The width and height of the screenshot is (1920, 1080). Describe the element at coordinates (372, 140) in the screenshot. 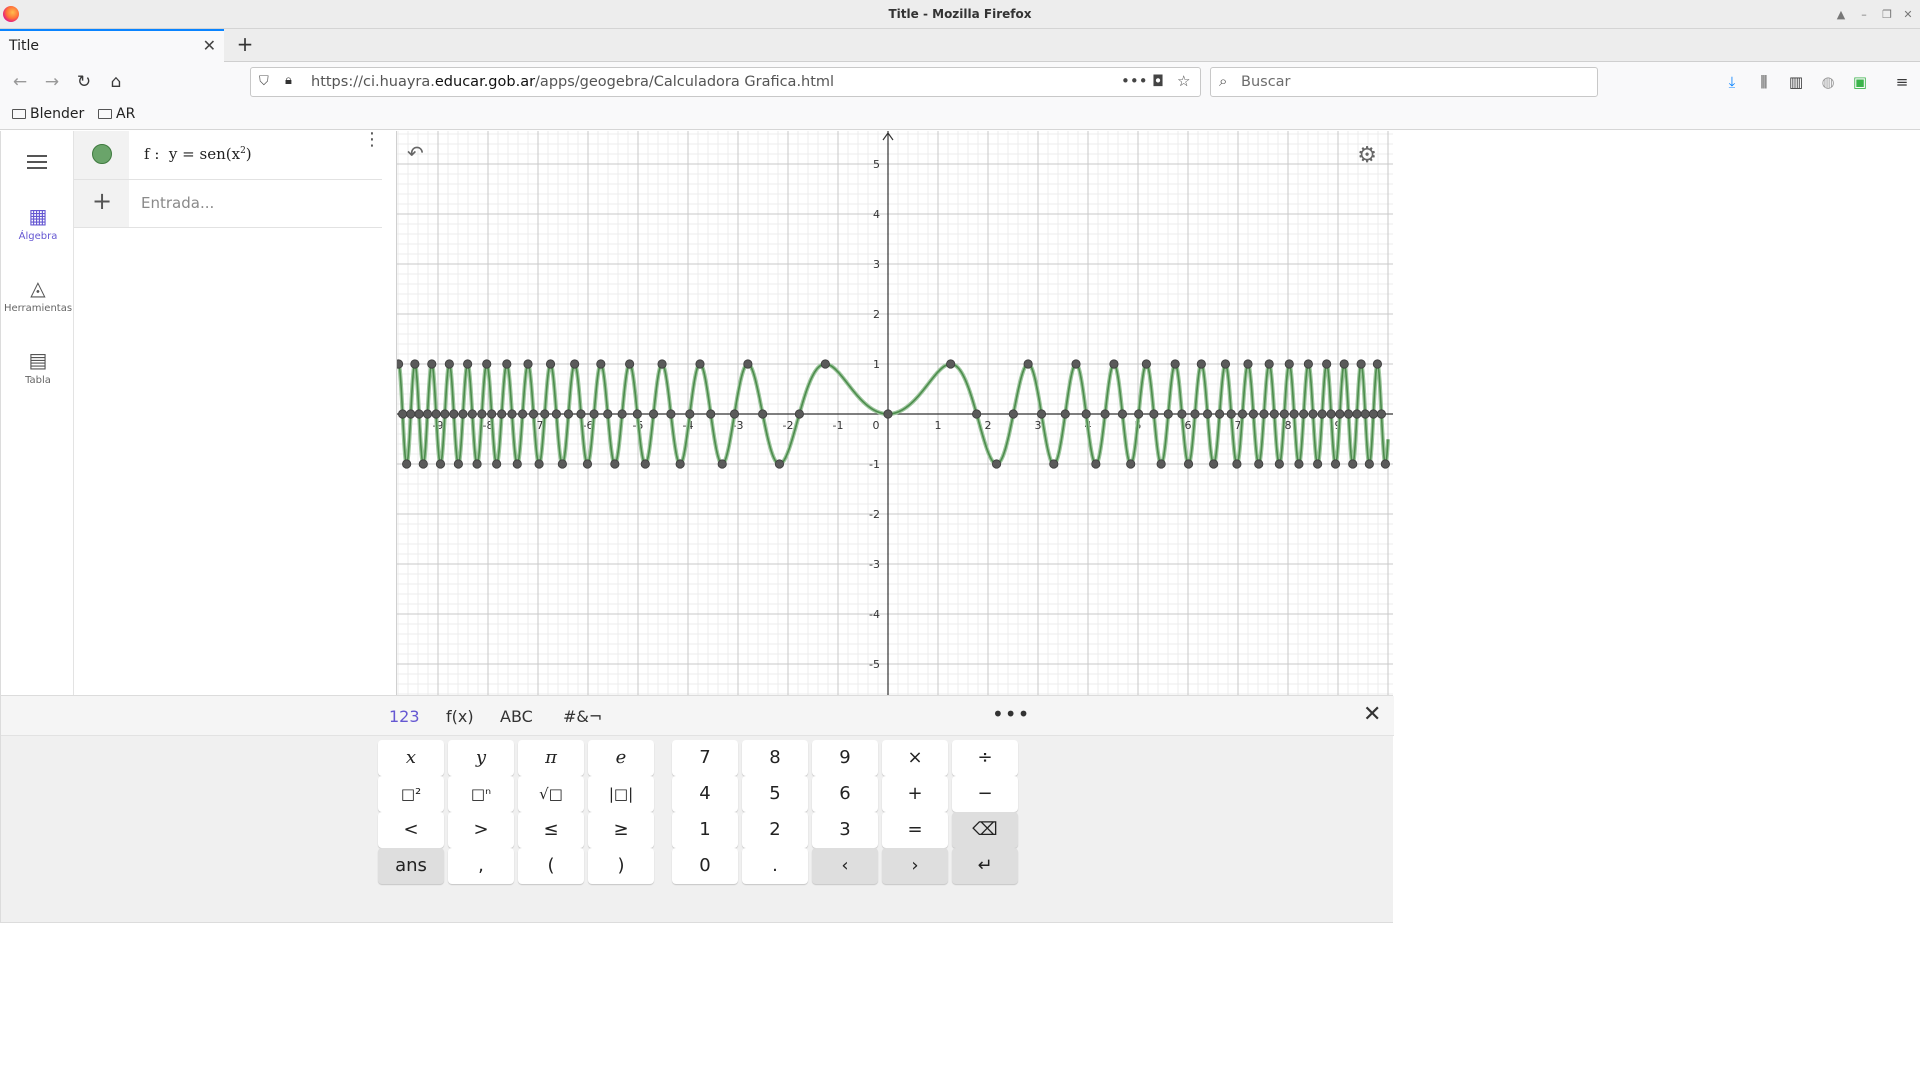

I see `item-menu-icon: ⋮` at that location.